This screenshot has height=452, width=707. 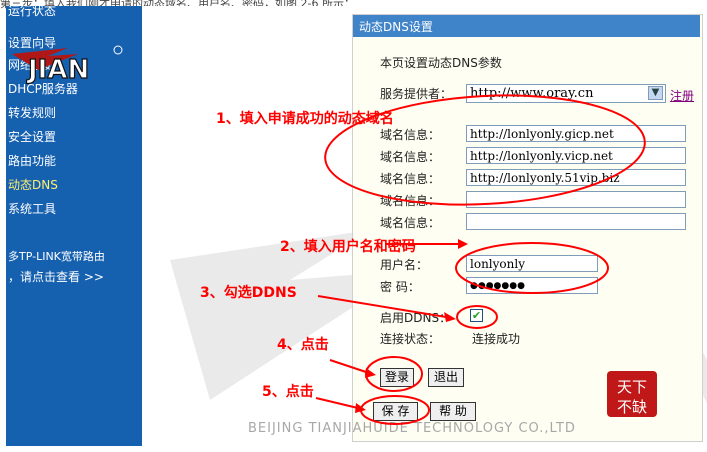 What do you see at coordinates (397, 377) in the screenshot?
I see `login-button: 登录` at bounding box center [397, 377].